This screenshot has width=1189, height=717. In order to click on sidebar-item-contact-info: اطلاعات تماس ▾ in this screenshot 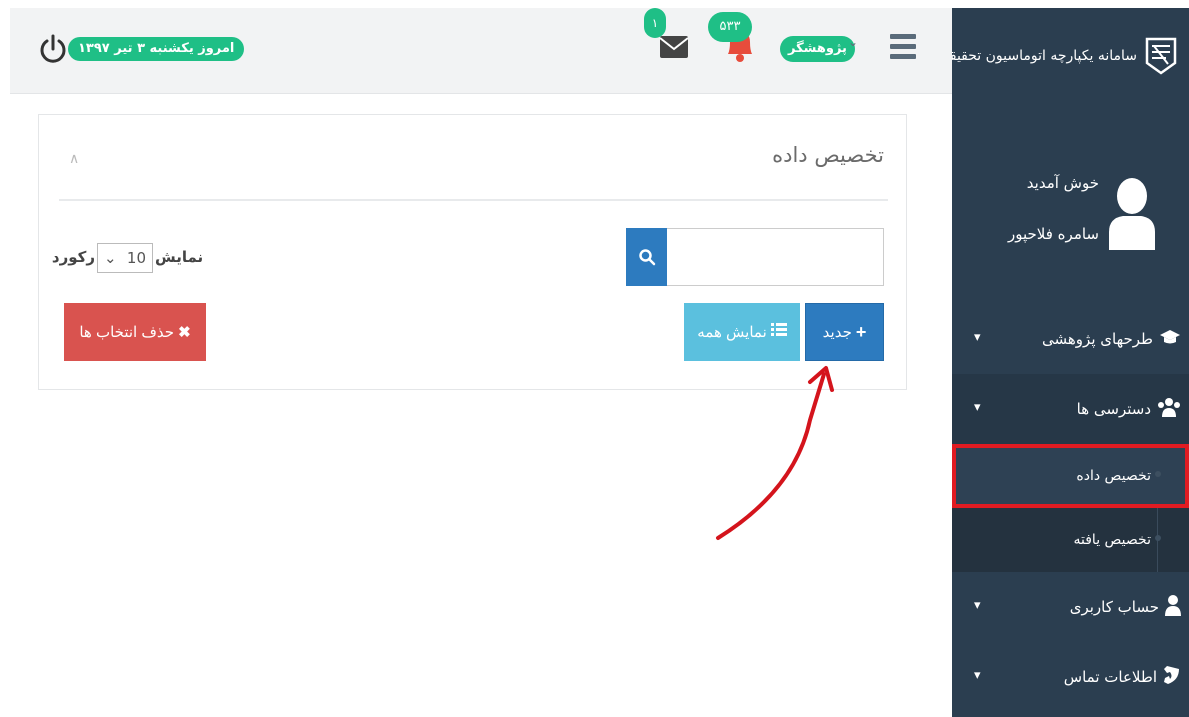, I will do `click(1070, 677)`.